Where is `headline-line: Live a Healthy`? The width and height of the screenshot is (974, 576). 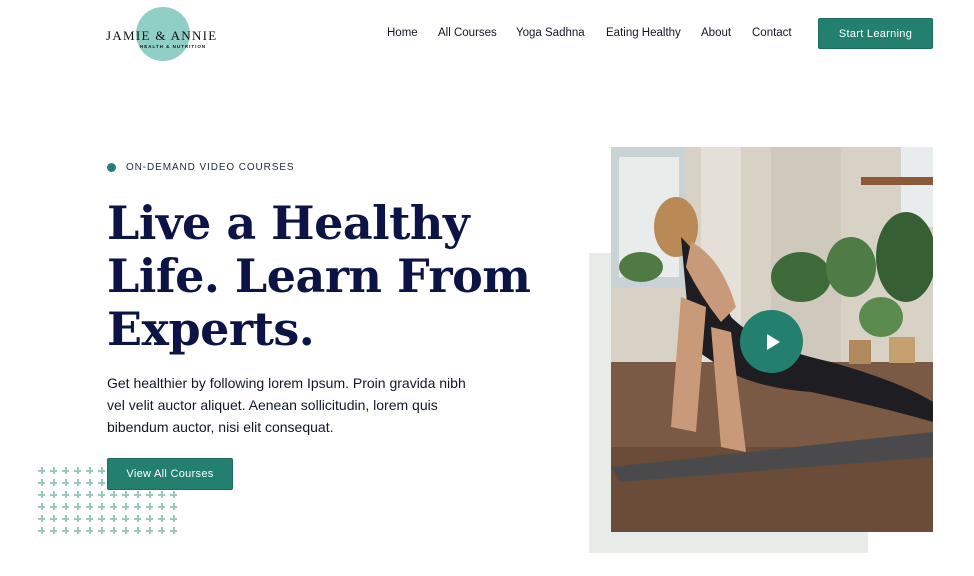 headline-line: Live a Healthy is located at coordinates (288, 223).